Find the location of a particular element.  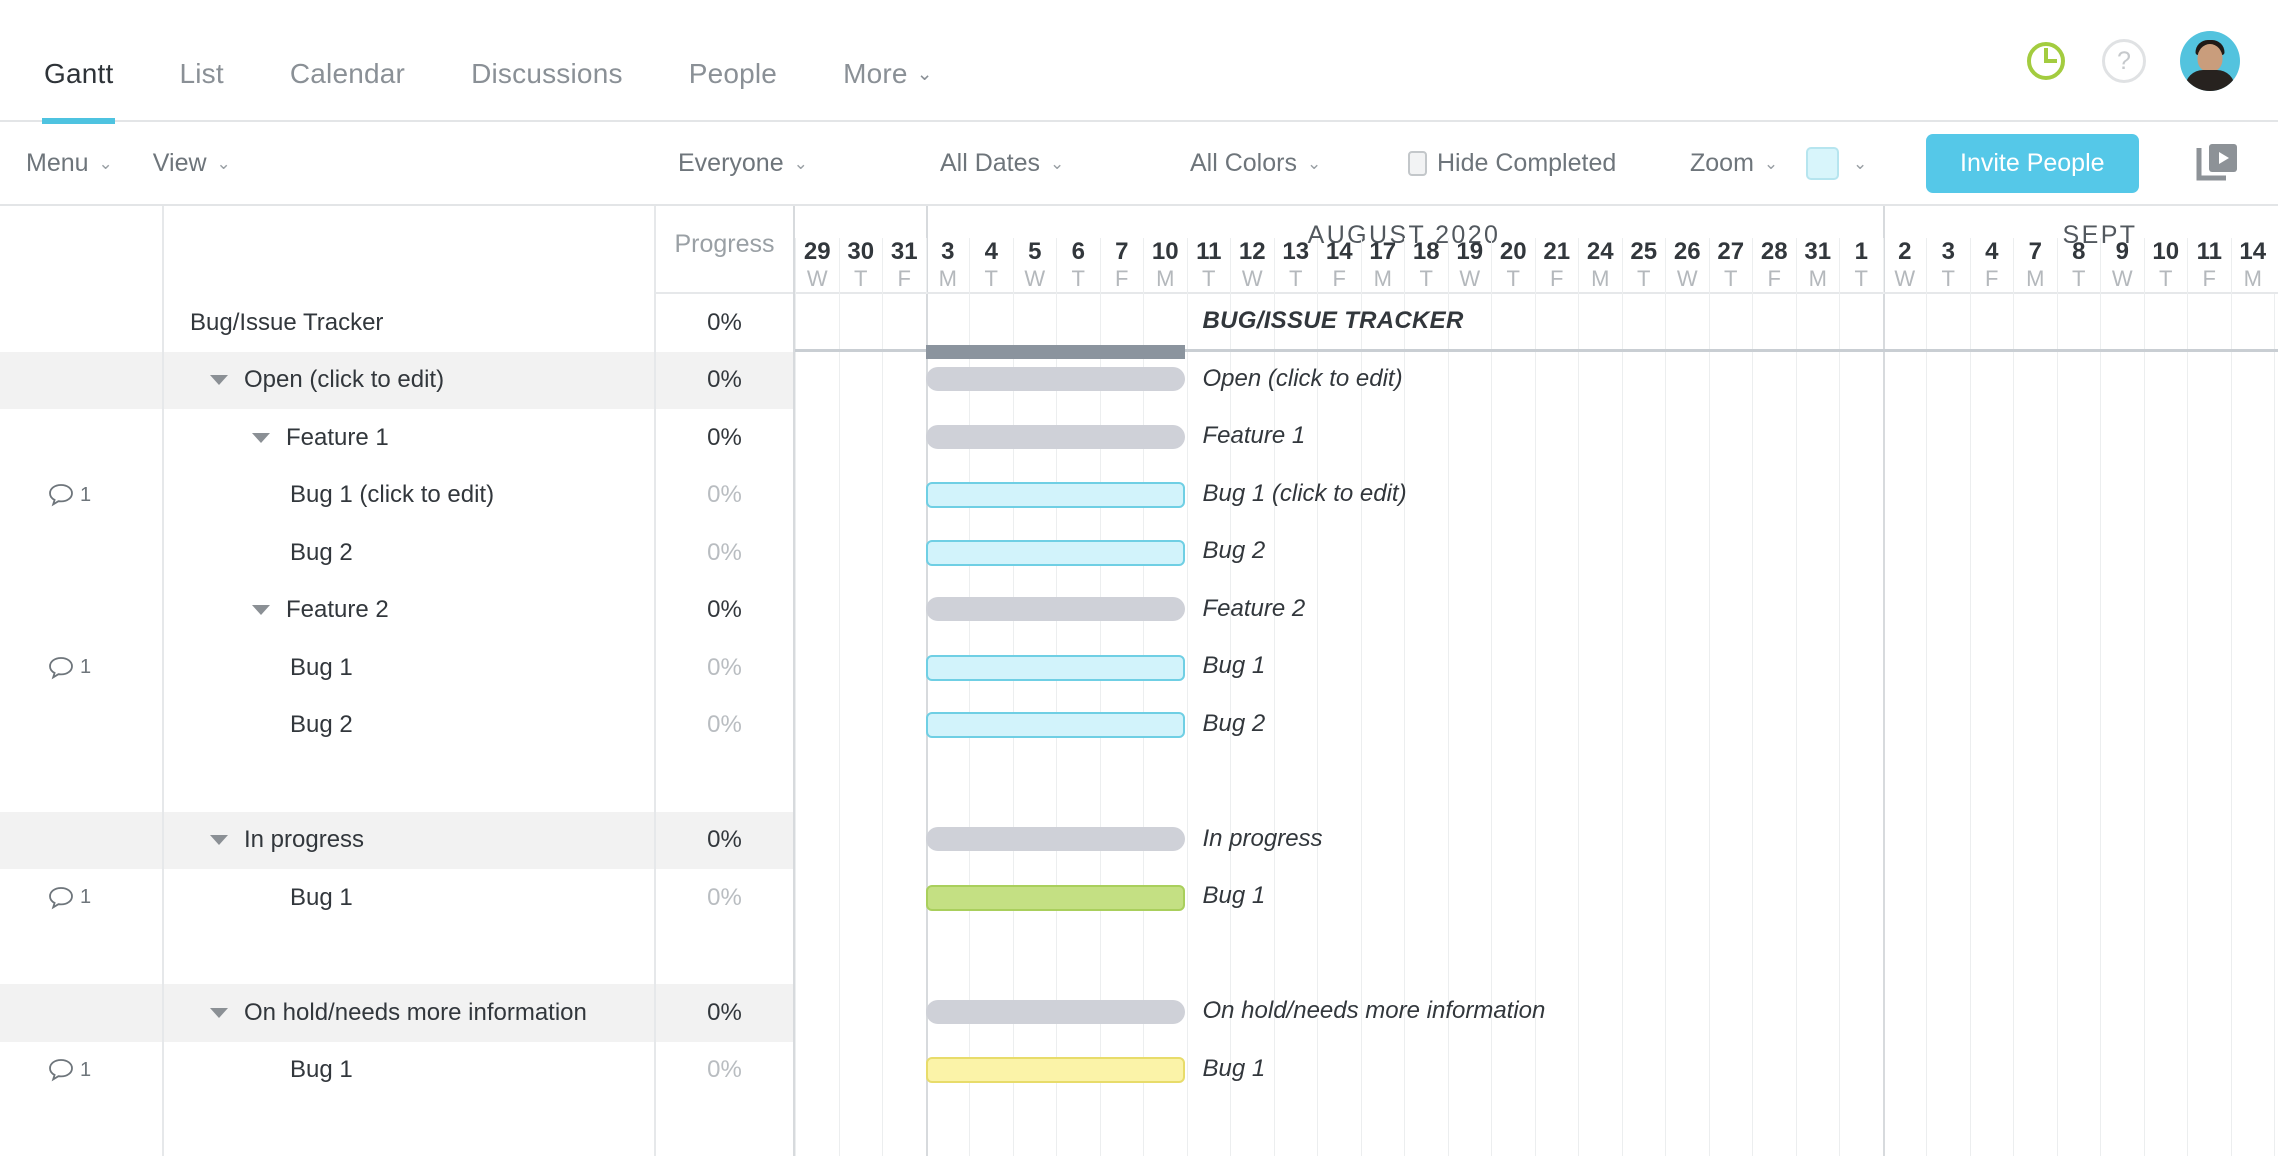

comment-cell is located at coordinates (81, 553).